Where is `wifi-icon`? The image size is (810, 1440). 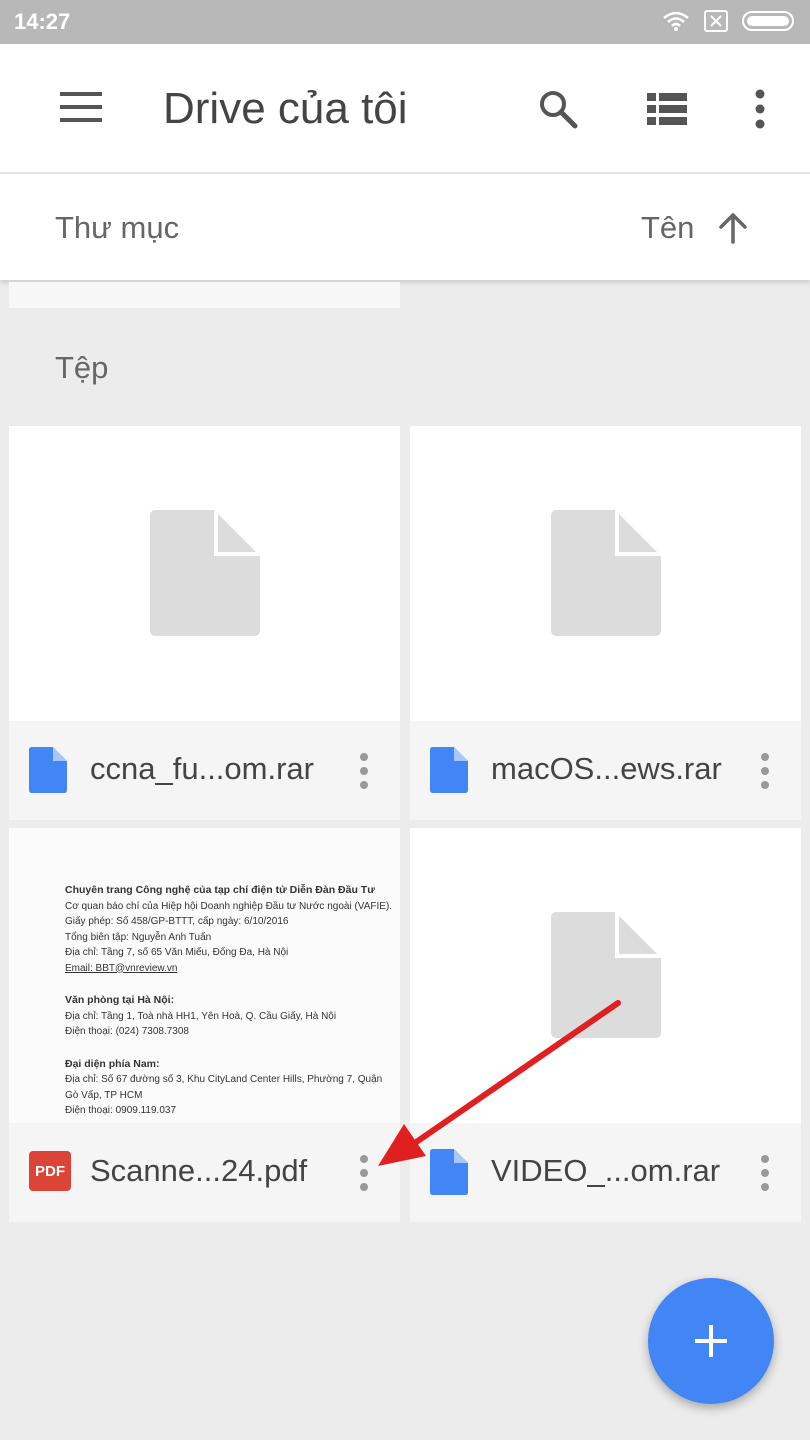
wifi-icon is located at coordinates (676, 21).